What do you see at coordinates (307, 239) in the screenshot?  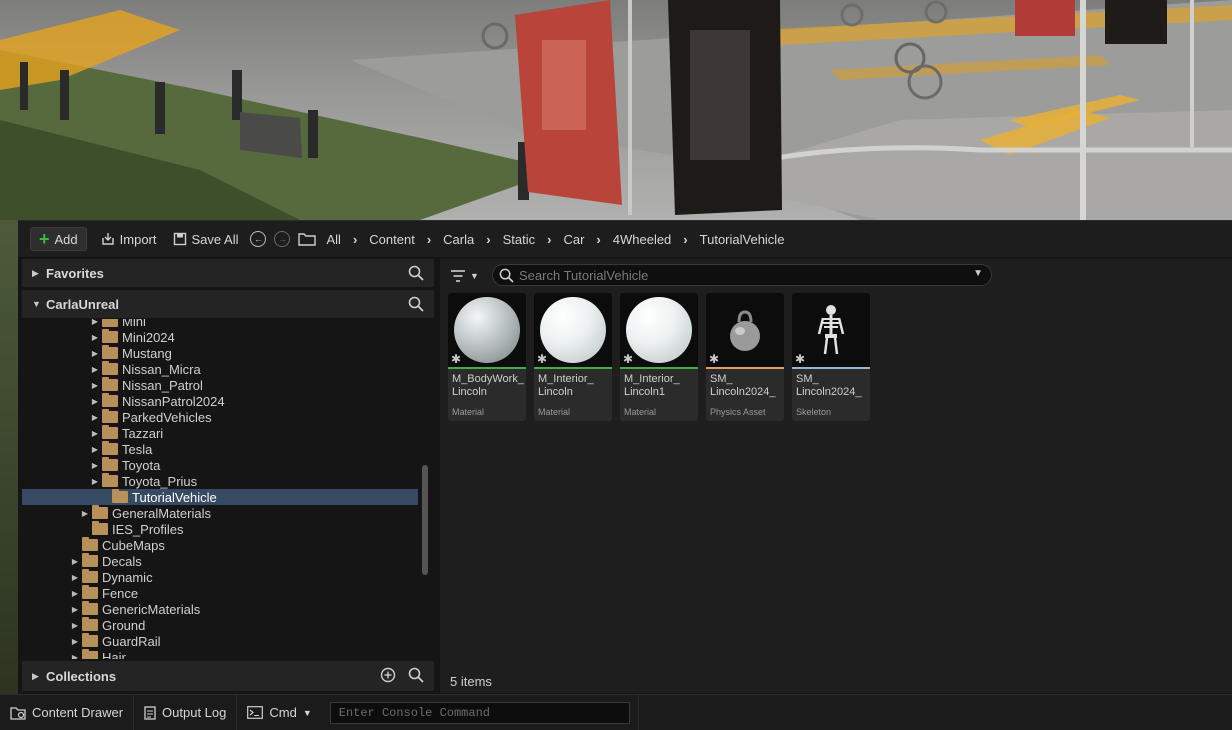 I see `folder-browse-icon` at bounding box center [307, 239].